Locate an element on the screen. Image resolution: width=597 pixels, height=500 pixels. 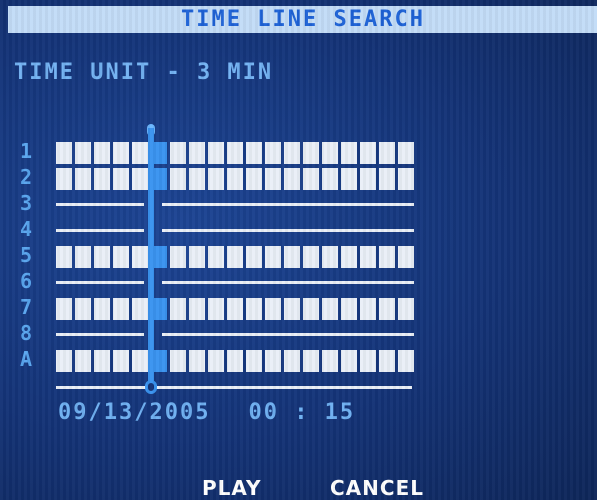
date-value: 09/13/2005 is located at coordinates (134, 412).